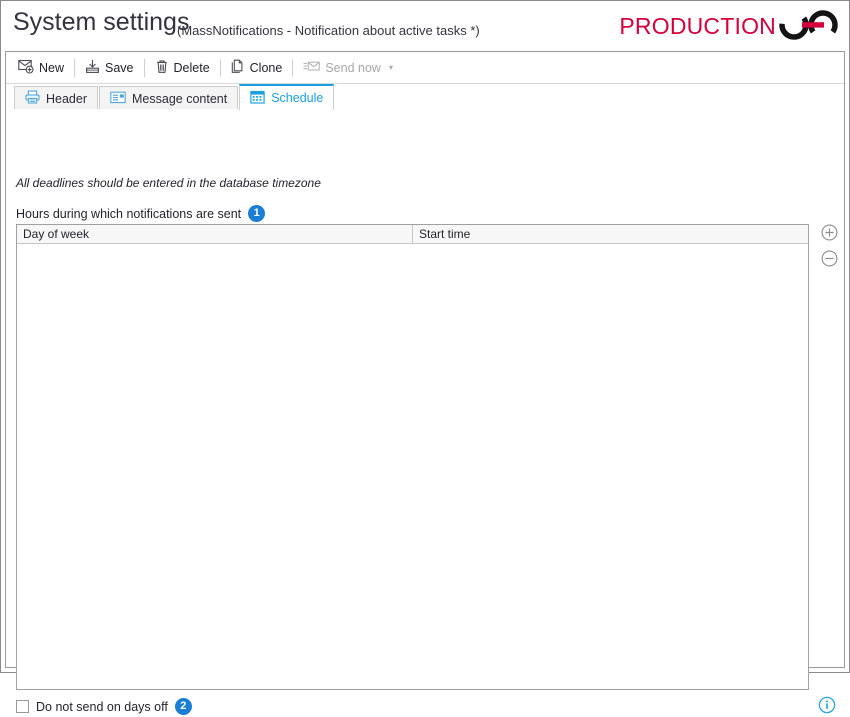  I want to click on send-now-button-label: Send now, so click(353, 67).